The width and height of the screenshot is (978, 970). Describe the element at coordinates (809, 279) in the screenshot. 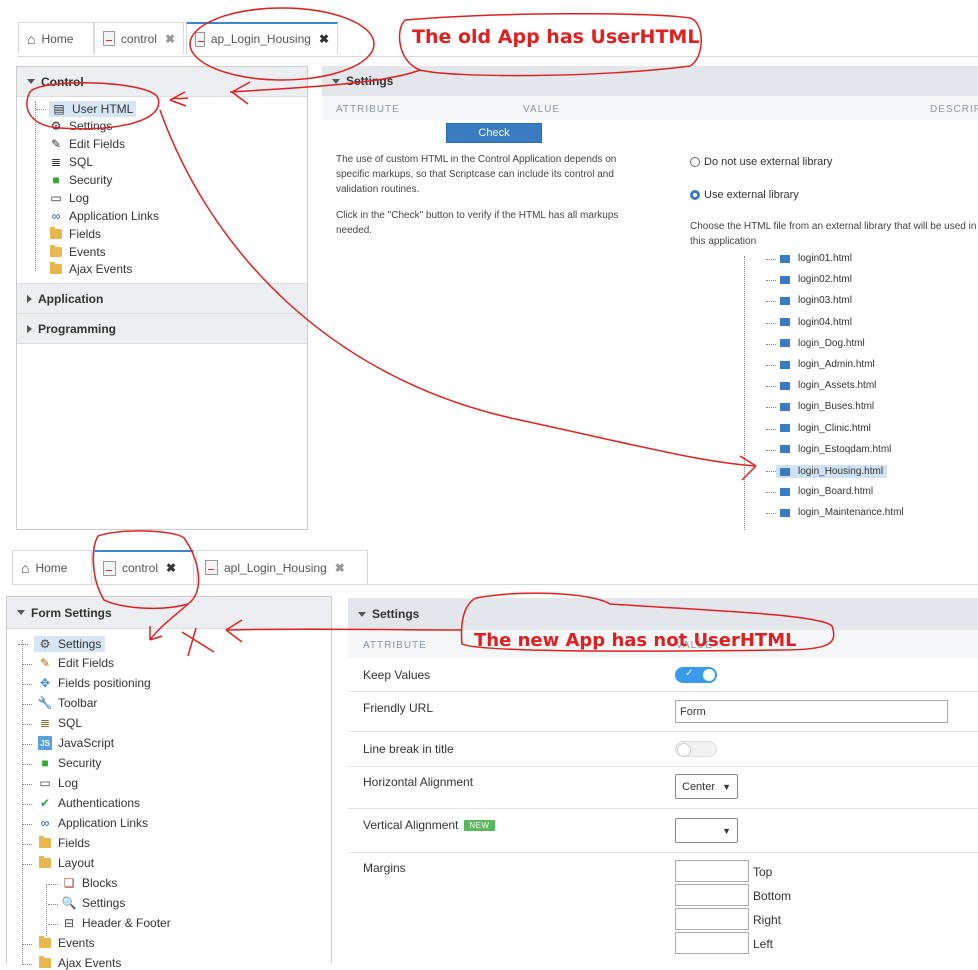

I see `file-item: login02.html` at that location.